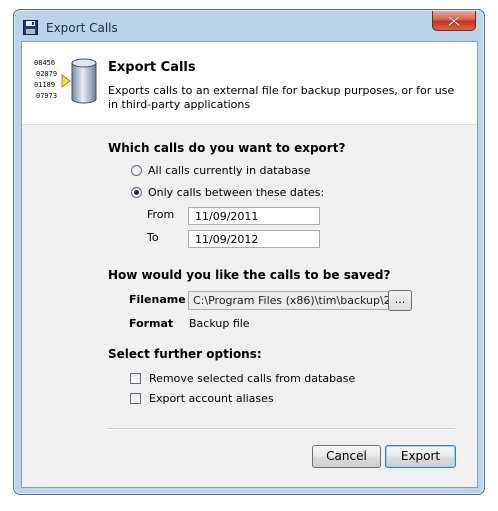 Image resolution: width=498 pixels, height=511 pixels. Describe the element at coordinates (65, 81) in the screenshot. I see `database-export-icon: 08456 02079 01189 07973` at that location.